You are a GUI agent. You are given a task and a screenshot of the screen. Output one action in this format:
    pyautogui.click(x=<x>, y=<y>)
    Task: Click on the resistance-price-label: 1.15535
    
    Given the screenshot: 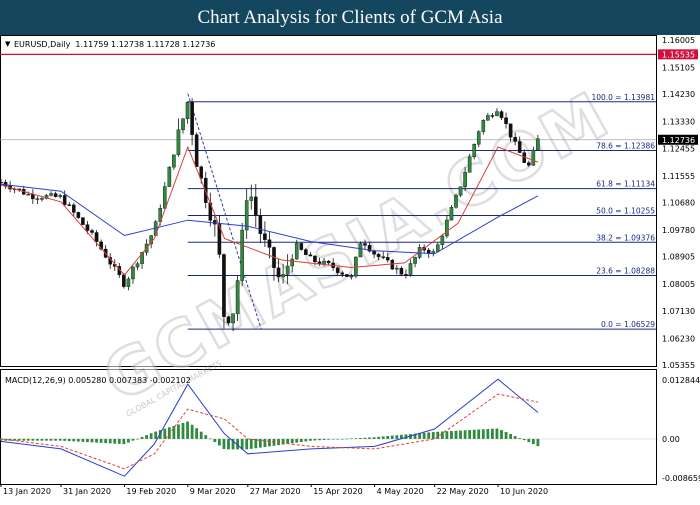 What is the action you would take?
    pyautogui.click(x=678, y=54)
    